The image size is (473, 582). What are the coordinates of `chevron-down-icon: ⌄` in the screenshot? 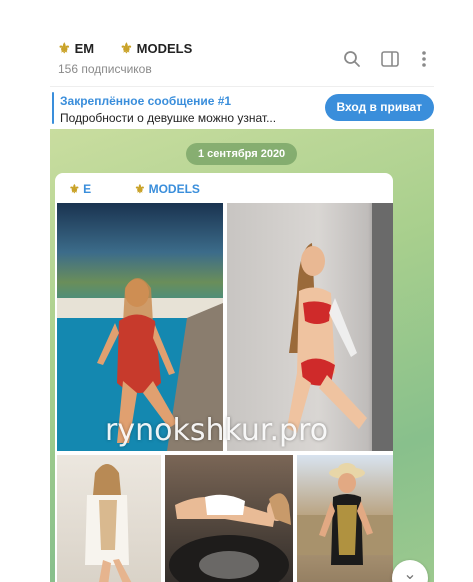 It's located at (410, 574).